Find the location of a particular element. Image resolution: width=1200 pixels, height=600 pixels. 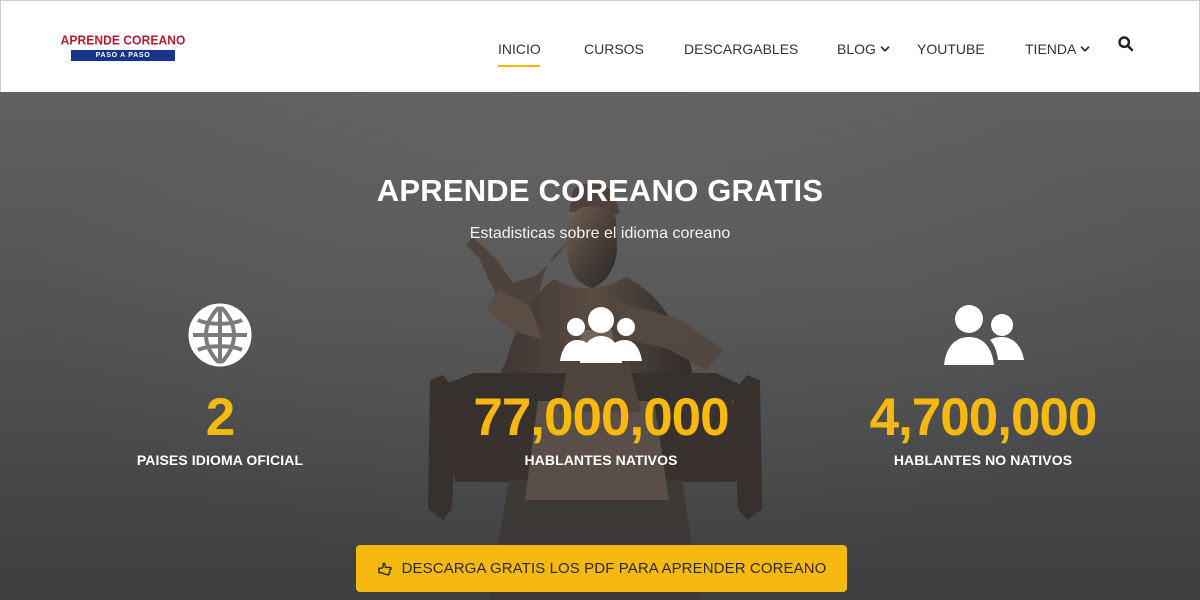

nav-item-tienda: TIENDA is located at coordinates (1057, 49).